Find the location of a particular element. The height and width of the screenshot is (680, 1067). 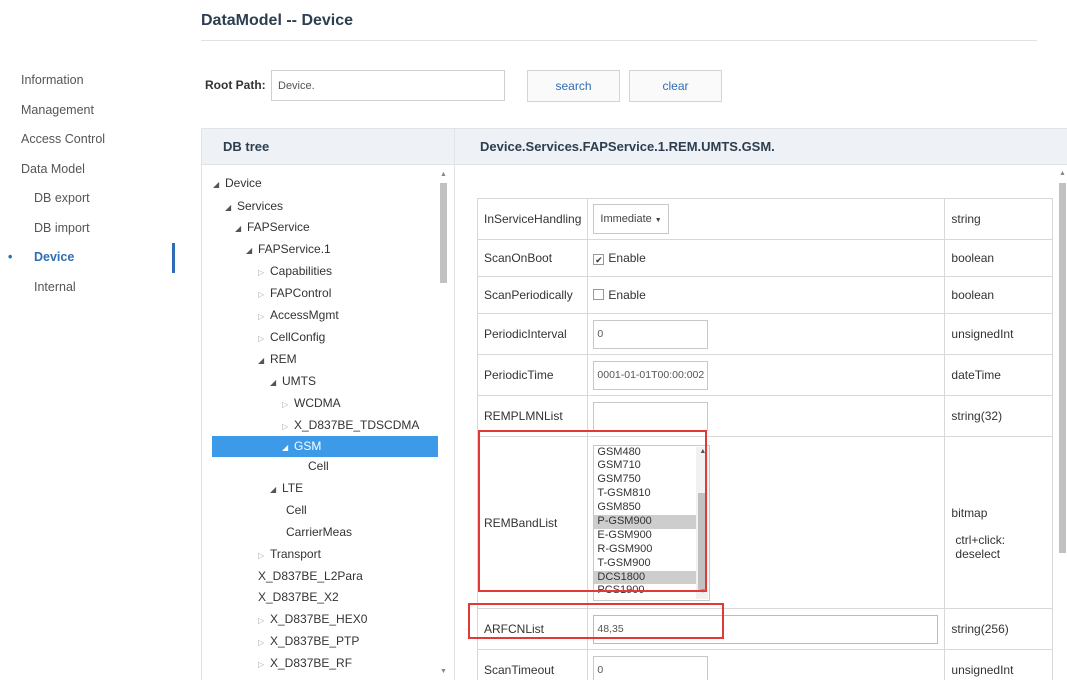

tree-node: X_D837BE_L2Para is located at coordinates (310, 576).